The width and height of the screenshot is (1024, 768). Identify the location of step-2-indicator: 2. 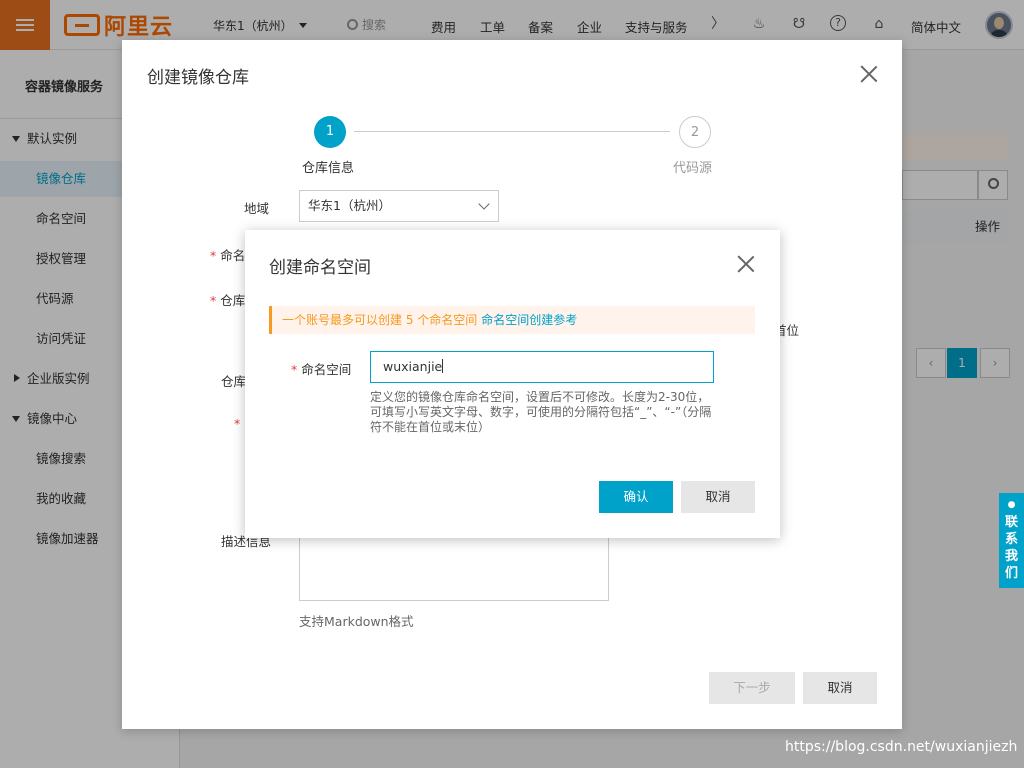
(695, 132).